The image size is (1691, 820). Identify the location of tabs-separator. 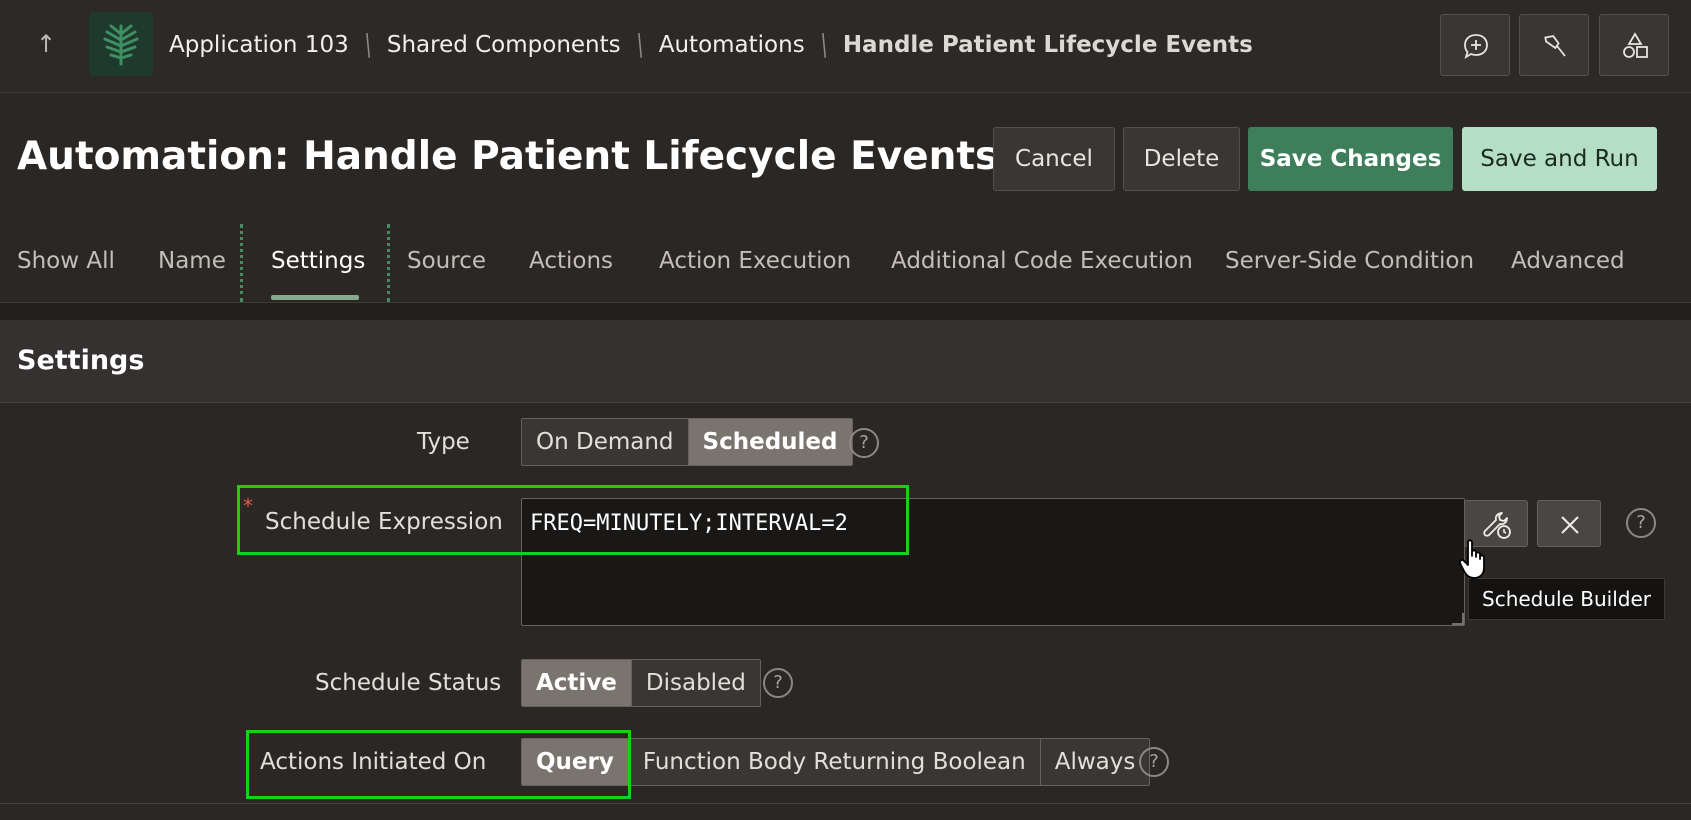
(845, 312).